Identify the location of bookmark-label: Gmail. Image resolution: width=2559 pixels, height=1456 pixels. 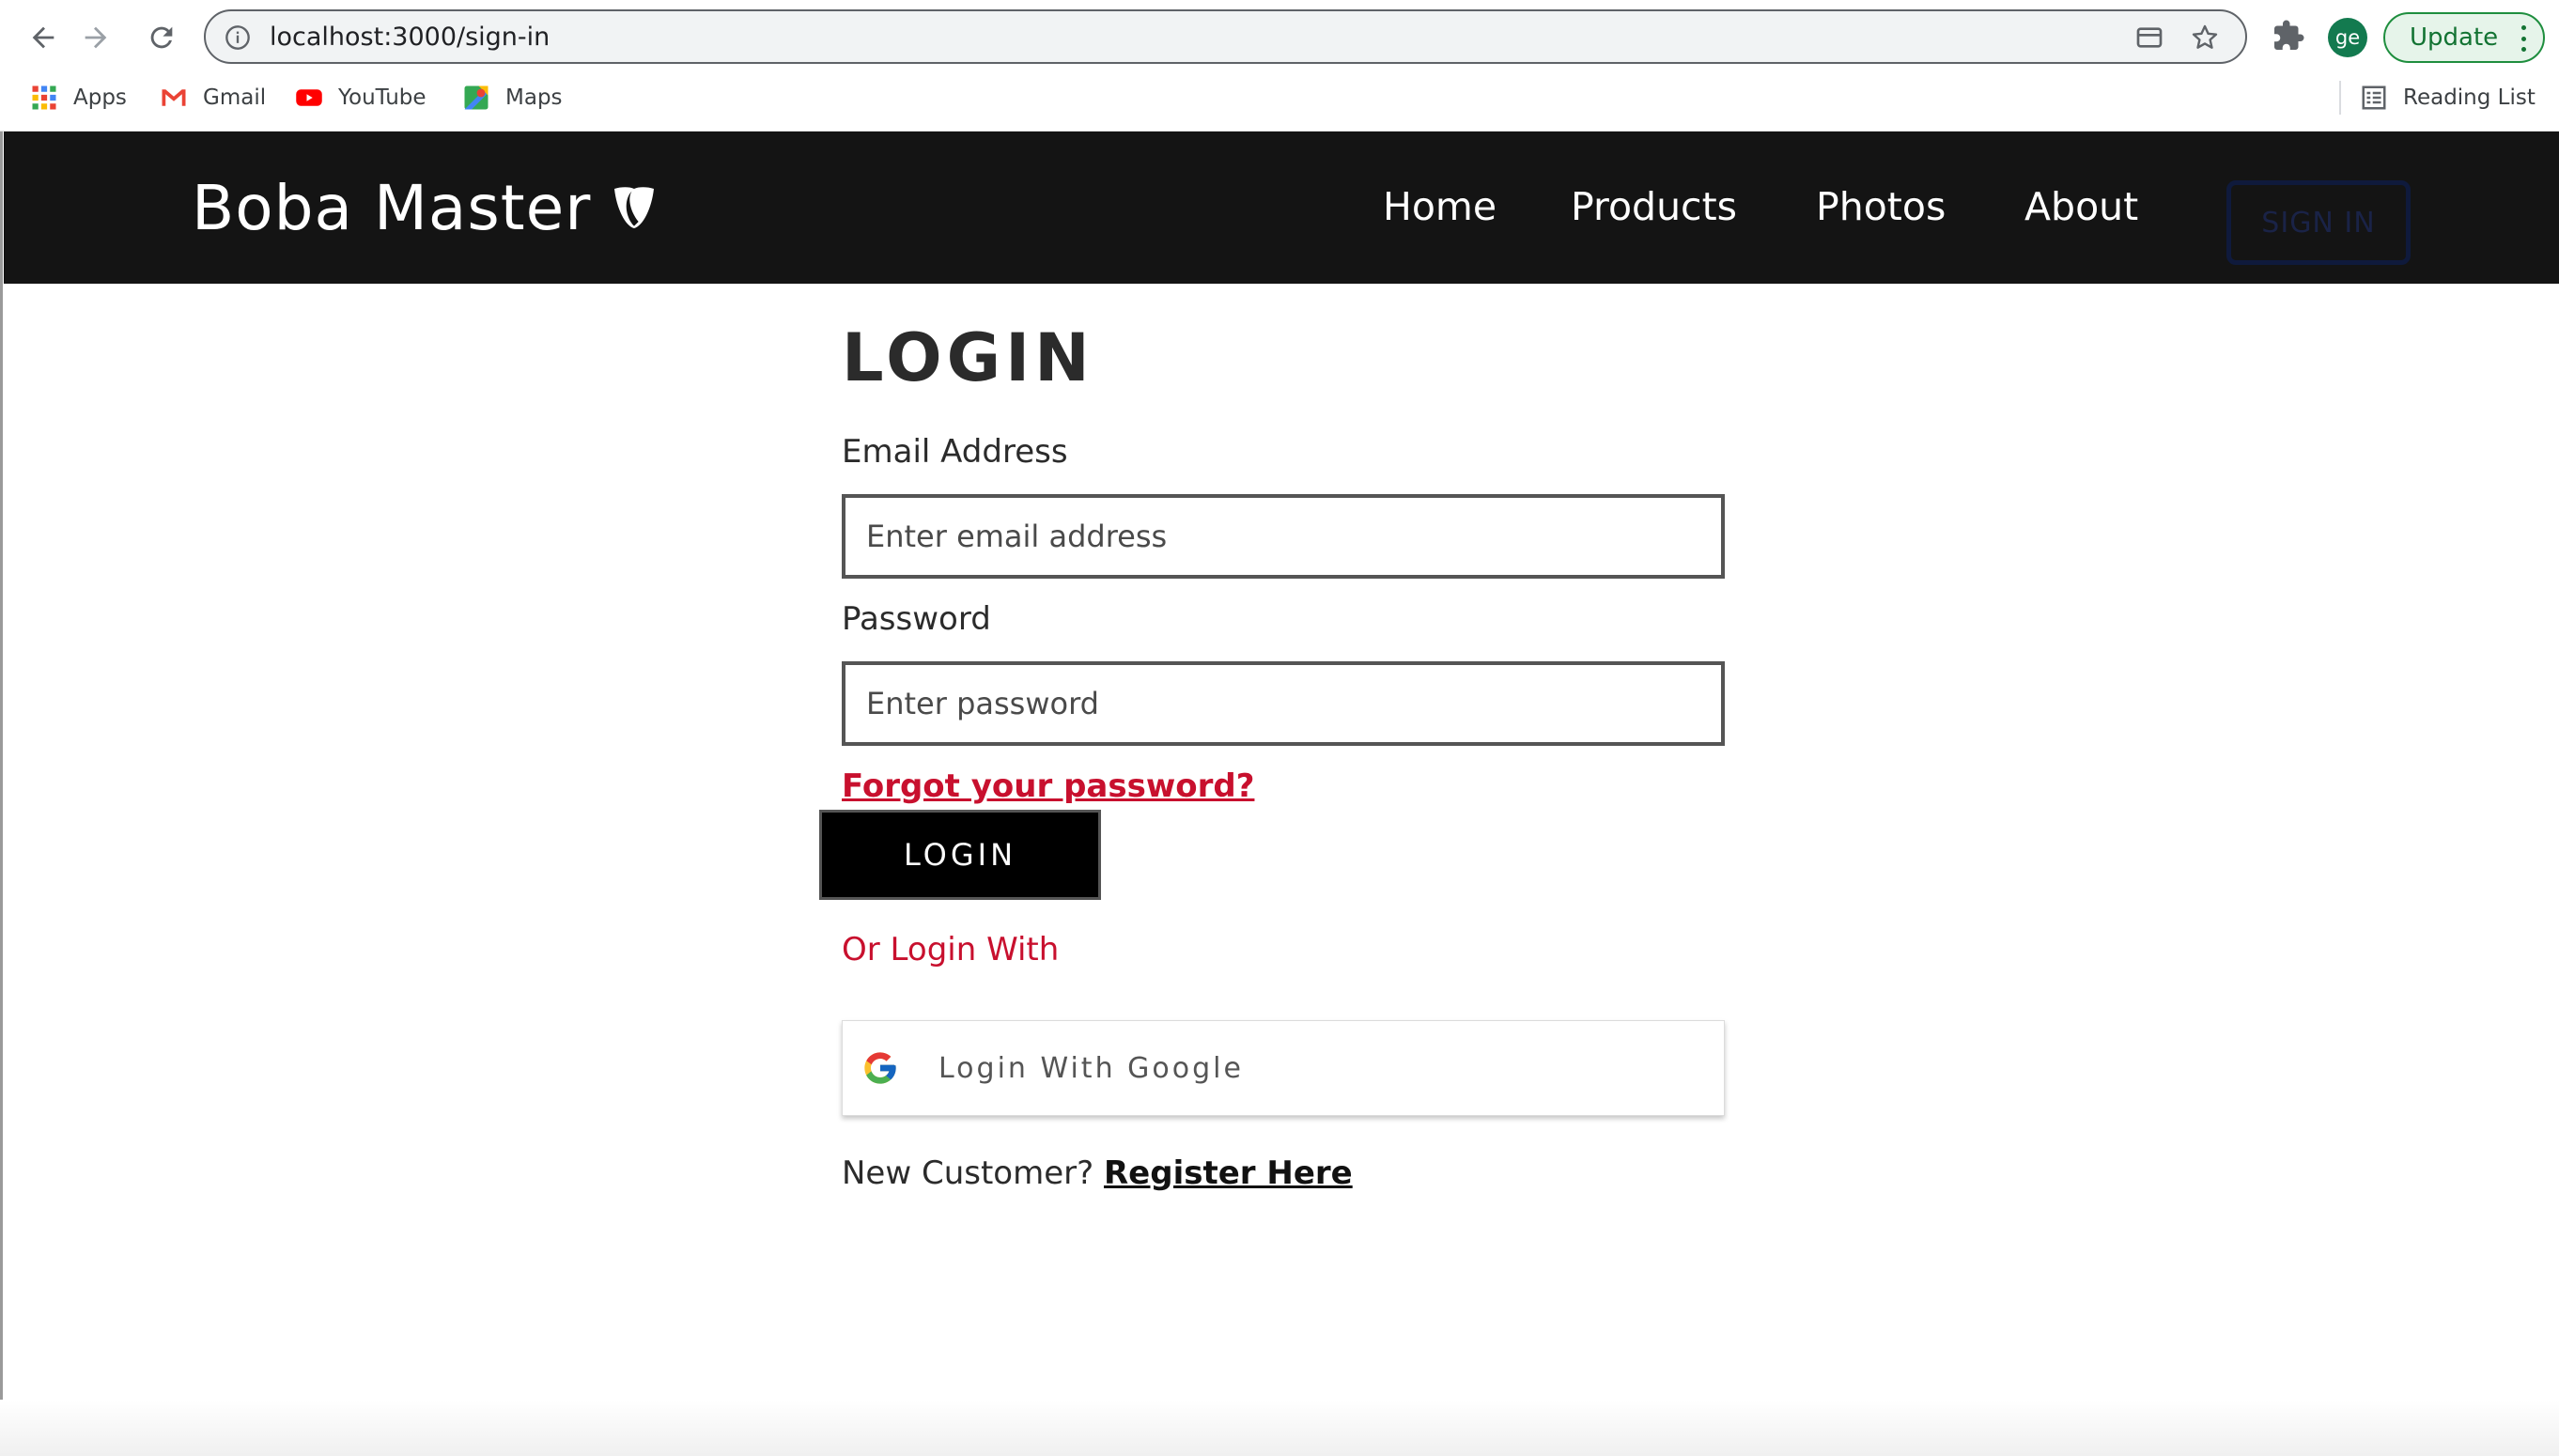
(235, 97).